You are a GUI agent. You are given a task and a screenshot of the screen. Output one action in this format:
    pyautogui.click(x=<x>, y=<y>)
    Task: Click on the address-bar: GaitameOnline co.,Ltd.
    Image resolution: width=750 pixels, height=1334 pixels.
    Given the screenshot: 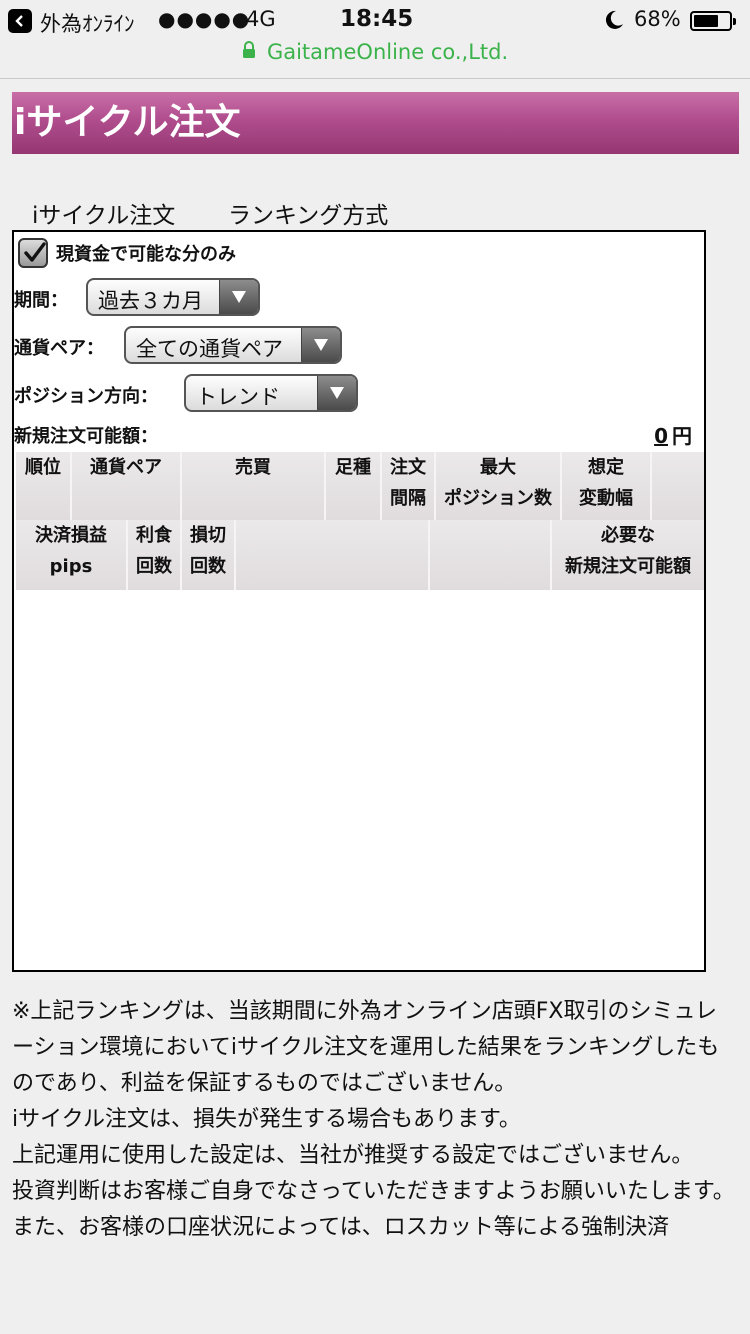 What is the action you would take?
    pyautogui.click(x=375, y=59)
    